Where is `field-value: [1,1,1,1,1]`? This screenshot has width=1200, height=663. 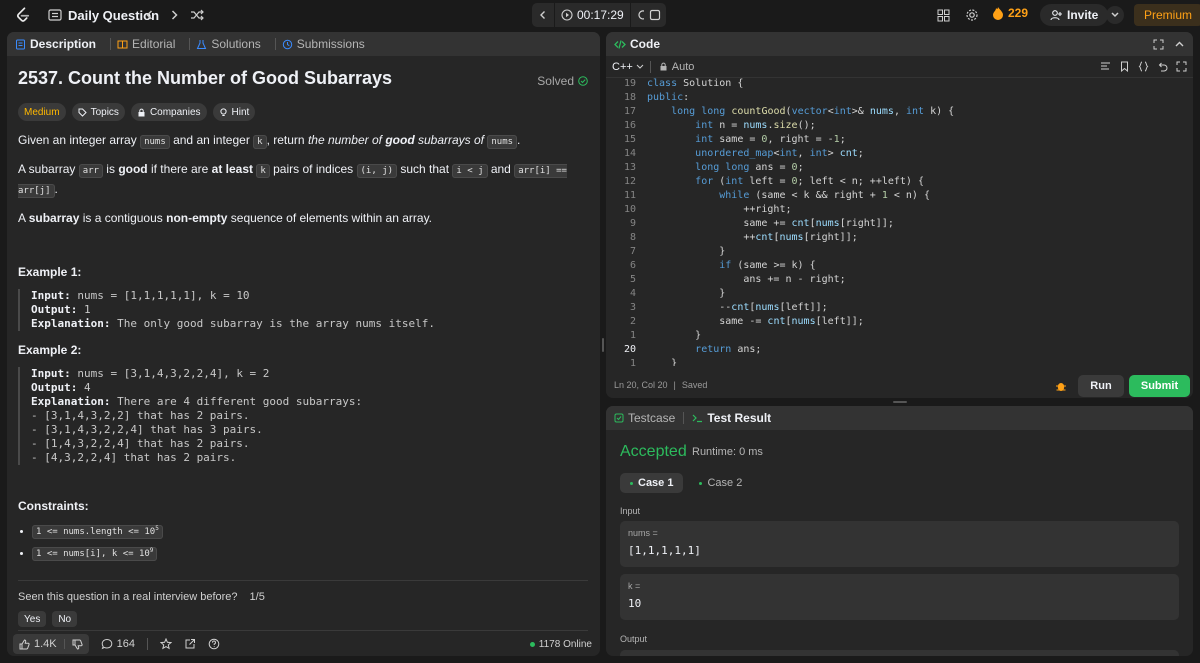 field-value: [1,1,1,1,1] is located at coordinates (899, 550).